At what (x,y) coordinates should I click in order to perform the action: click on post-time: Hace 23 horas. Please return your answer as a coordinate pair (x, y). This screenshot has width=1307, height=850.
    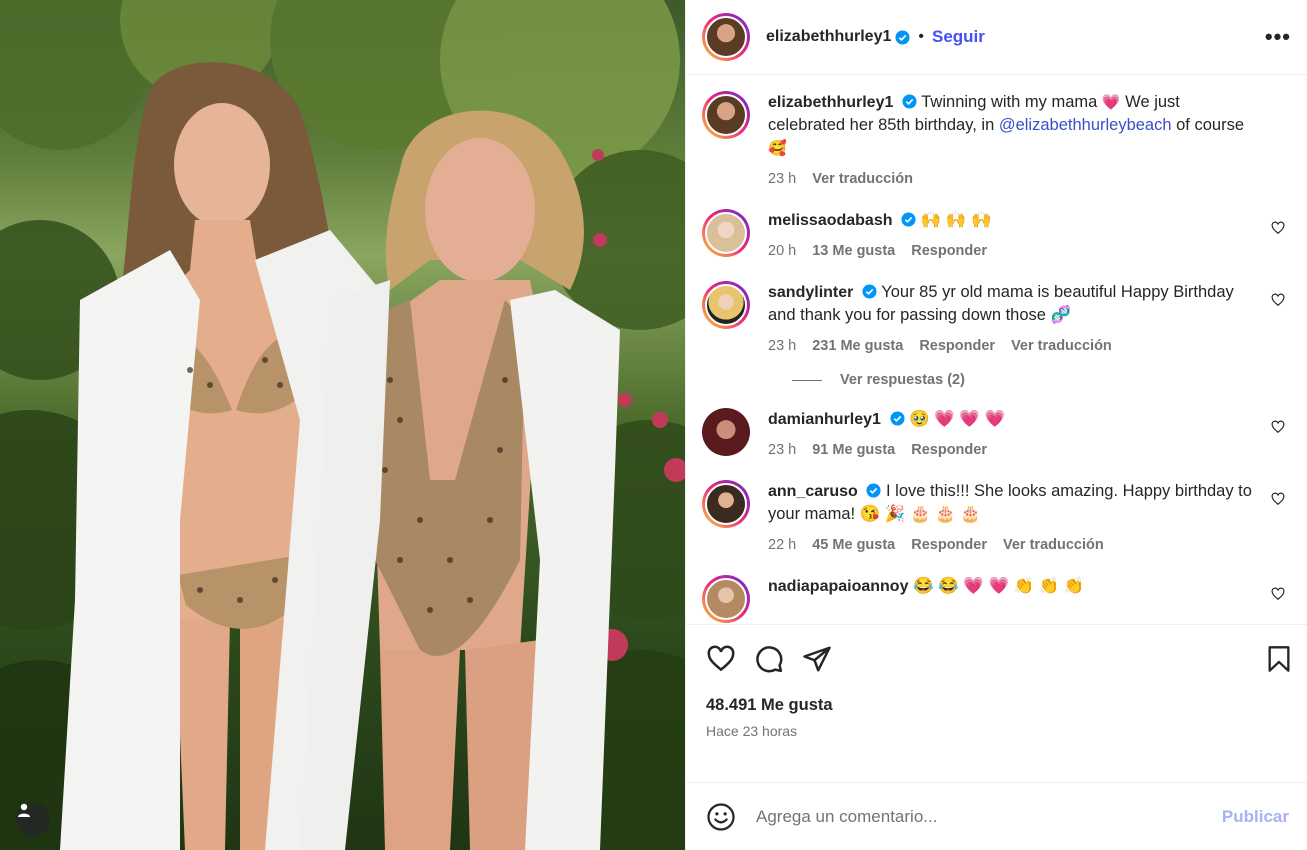
    Looking at the image, I should click on (996, 751).